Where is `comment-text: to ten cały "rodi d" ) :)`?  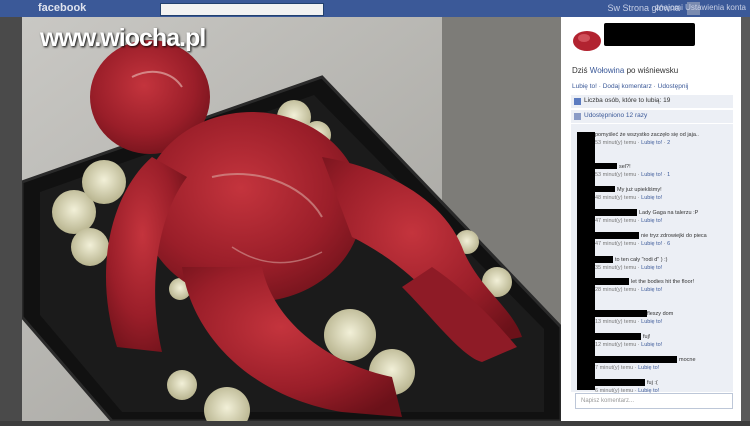 comment-text: to ten cały "rodi d" ) :) is located at coordinates (641, 260).